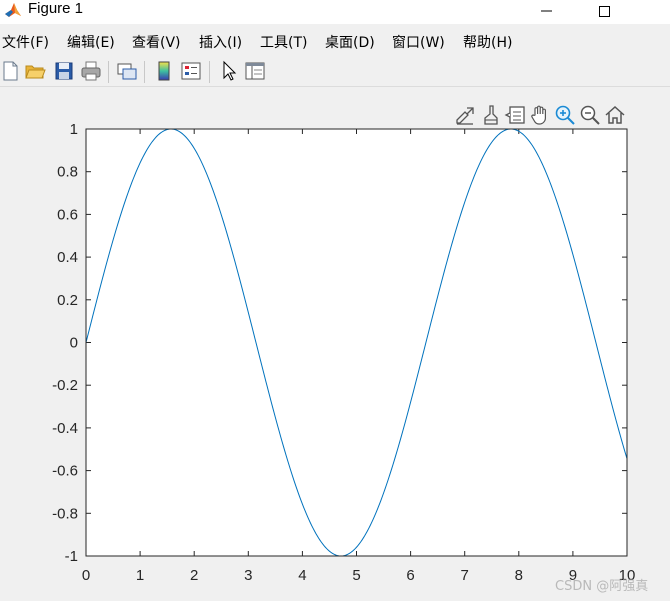 Image resolution: width=670 pixels, height=601 pixels. I want to click on x-tick-label: 7, so click(465, 575).